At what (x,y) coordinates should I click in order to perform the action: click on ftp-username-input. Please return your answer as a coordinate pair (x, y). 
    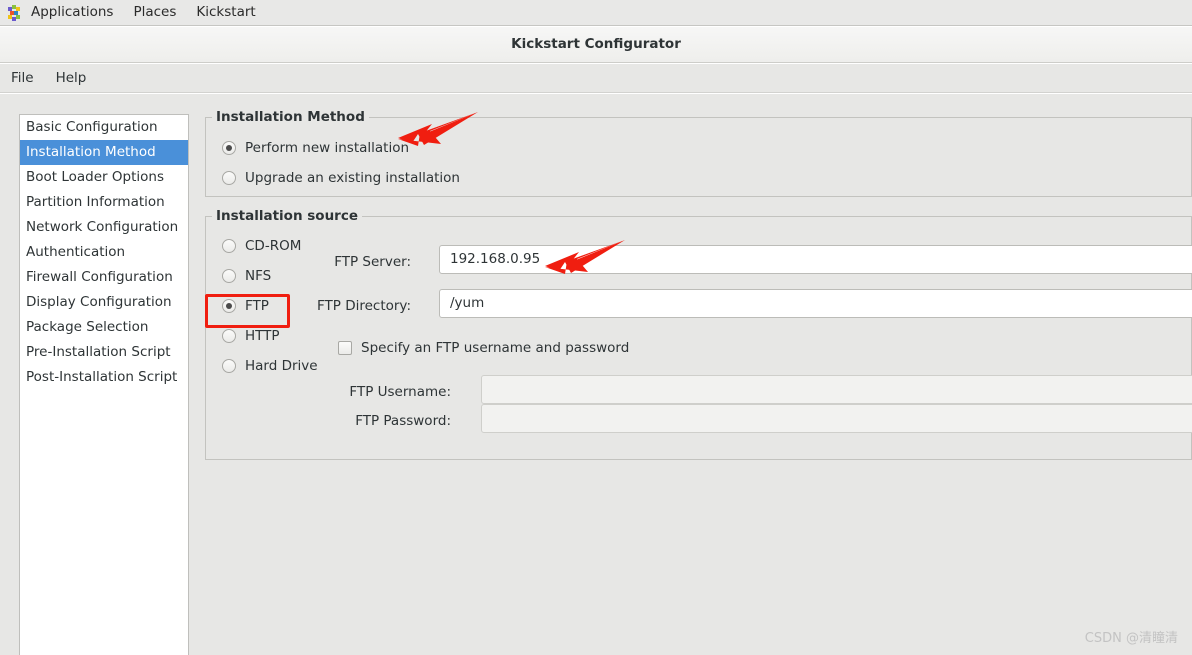
    Looking at the image, I should click on (836, 389).